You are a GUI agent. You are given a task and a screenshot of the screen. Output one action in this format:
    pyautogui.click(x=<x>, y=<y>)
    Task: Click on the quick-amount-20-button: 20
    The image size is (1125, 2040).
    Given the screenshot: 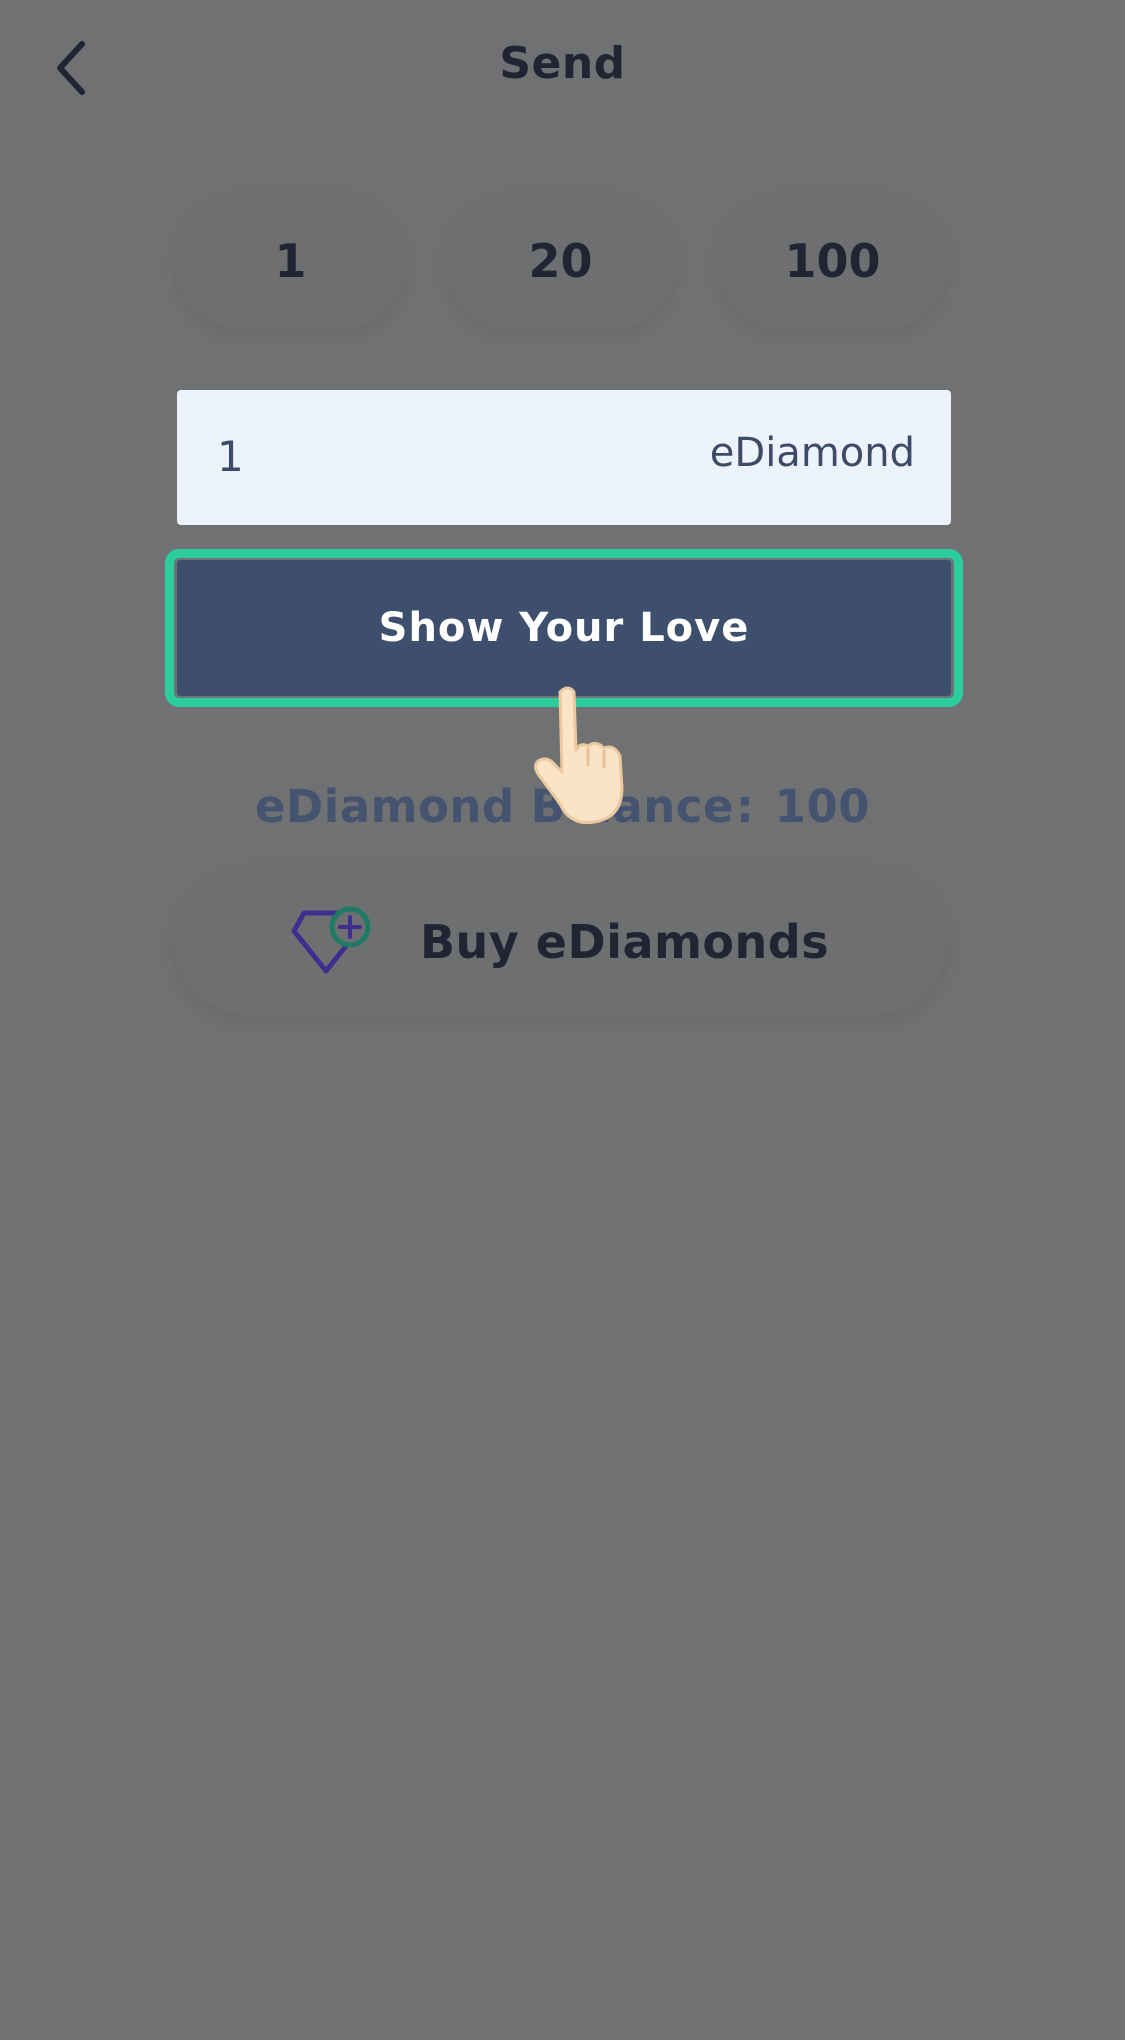 What is the action you would take?
    pyautogui.click(x=560, y=261)
    